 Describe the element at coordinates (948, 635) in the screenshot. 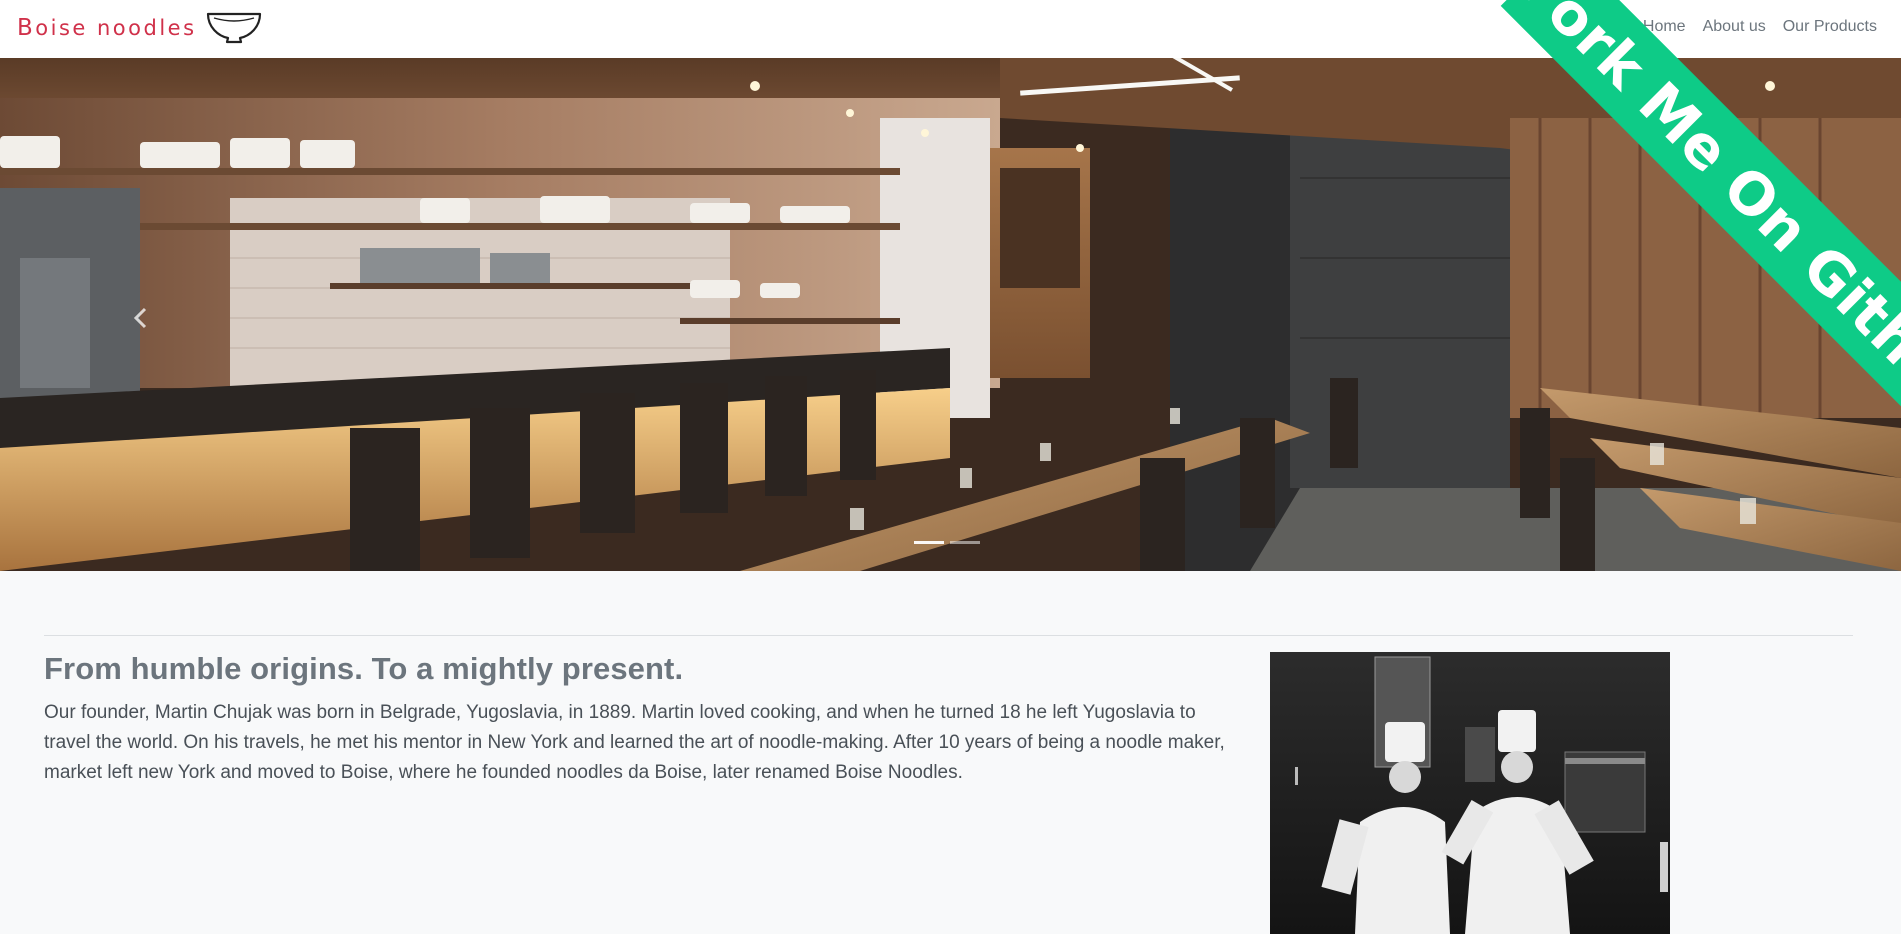

I see `section-divider` at that location.